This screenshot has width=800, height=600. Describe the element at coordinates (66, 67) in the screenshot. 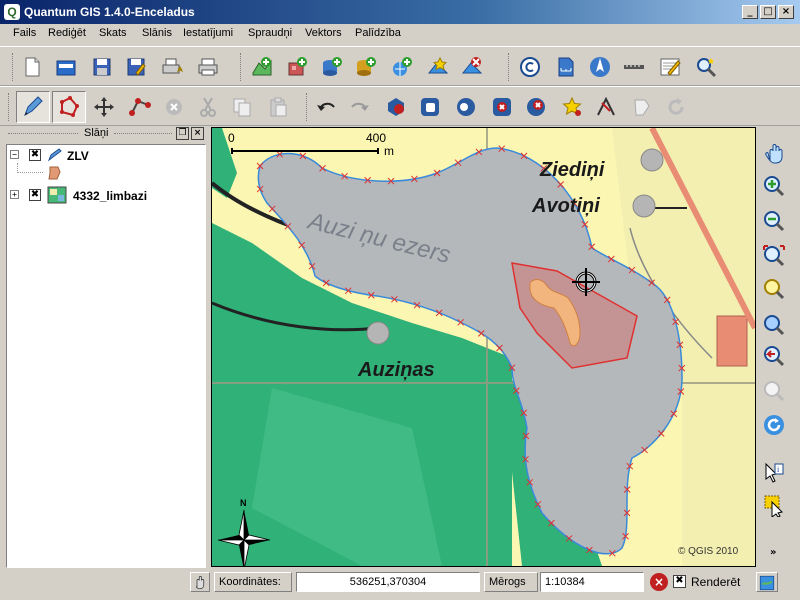

I see `open-project-icon` at that location.